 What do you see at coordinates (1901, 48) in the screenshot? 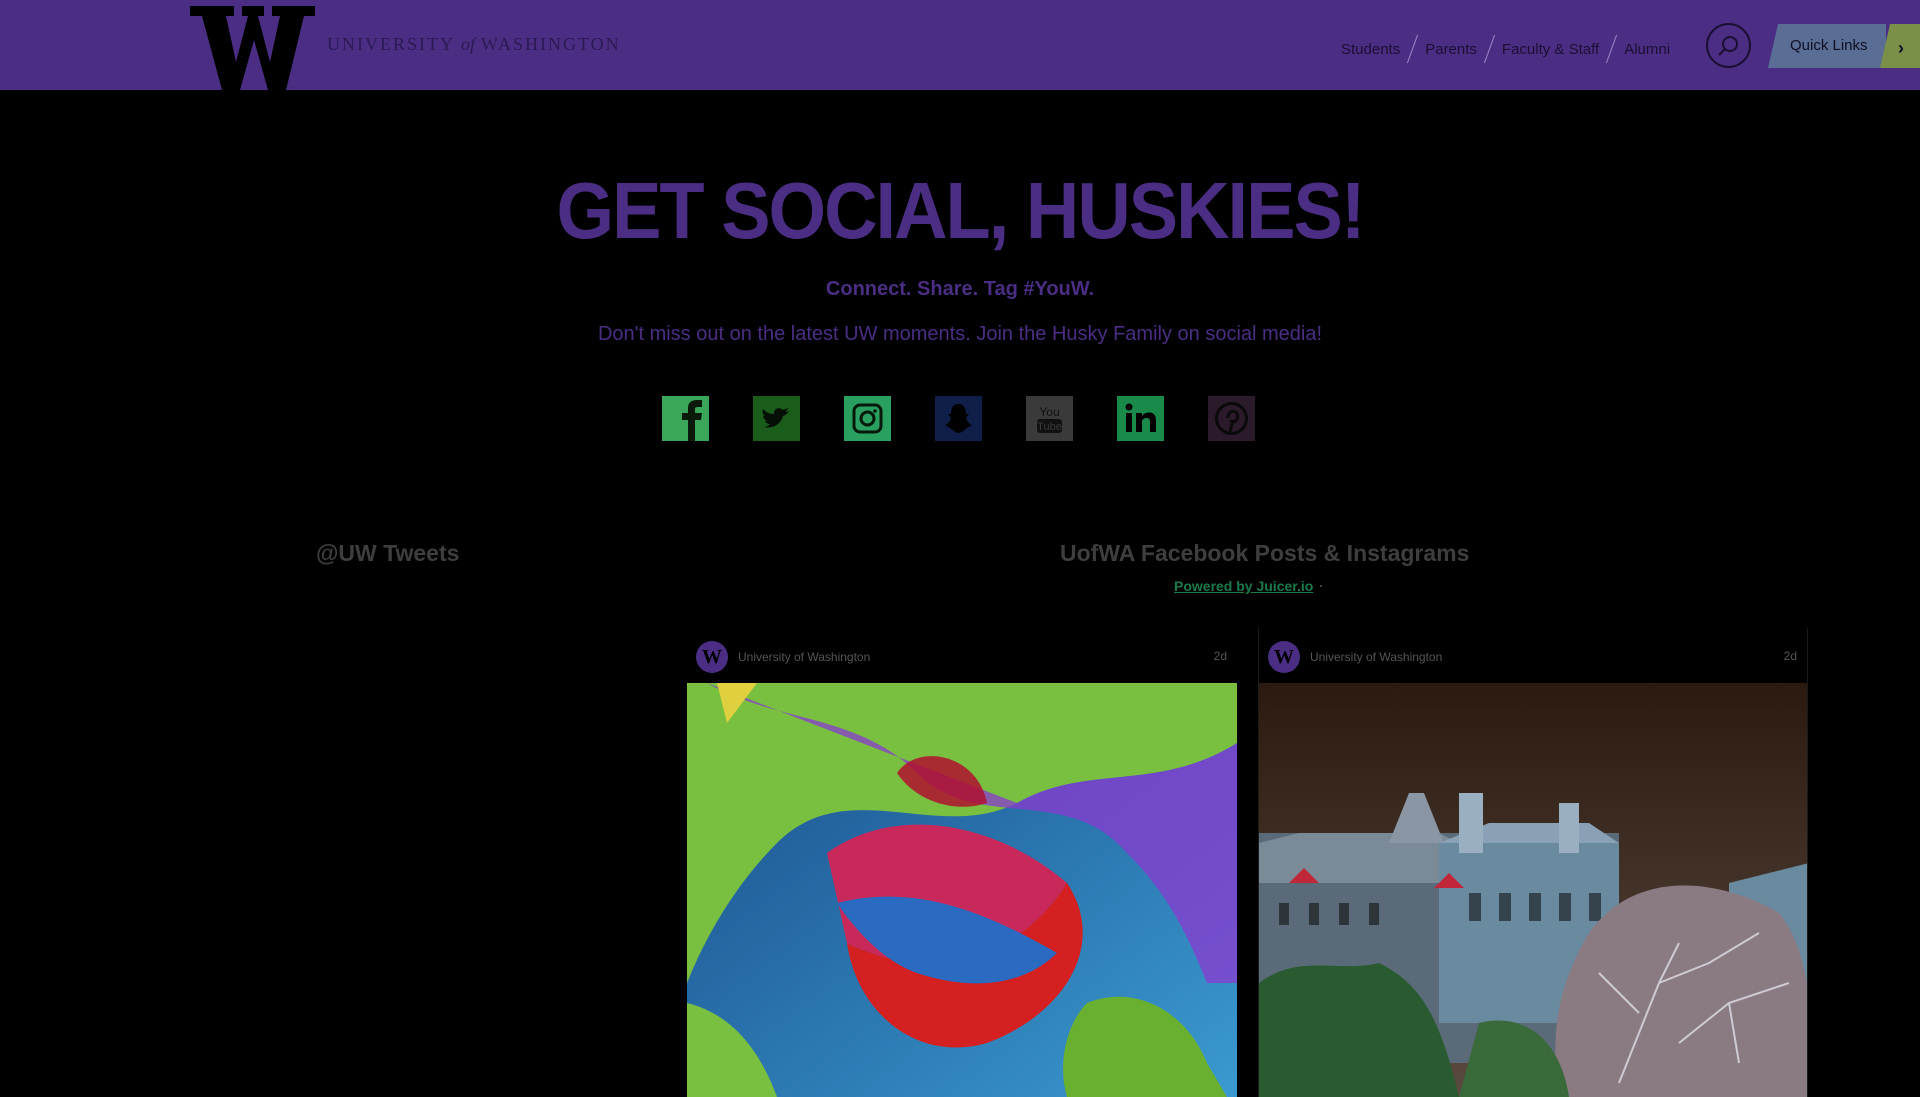
I see `chevron-right-icon: ›` at bounding box center [1901, 48].